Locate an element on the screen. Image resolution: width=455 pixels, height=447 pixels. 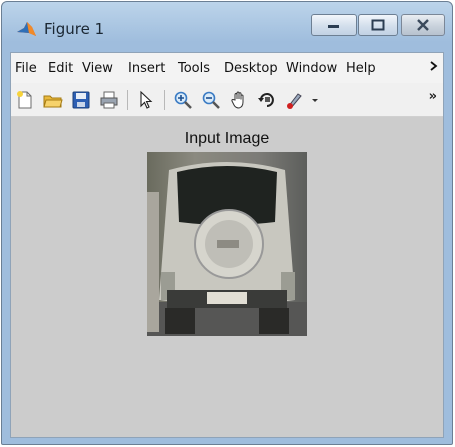
menu-window: Window is located at coordinates (312, 68).